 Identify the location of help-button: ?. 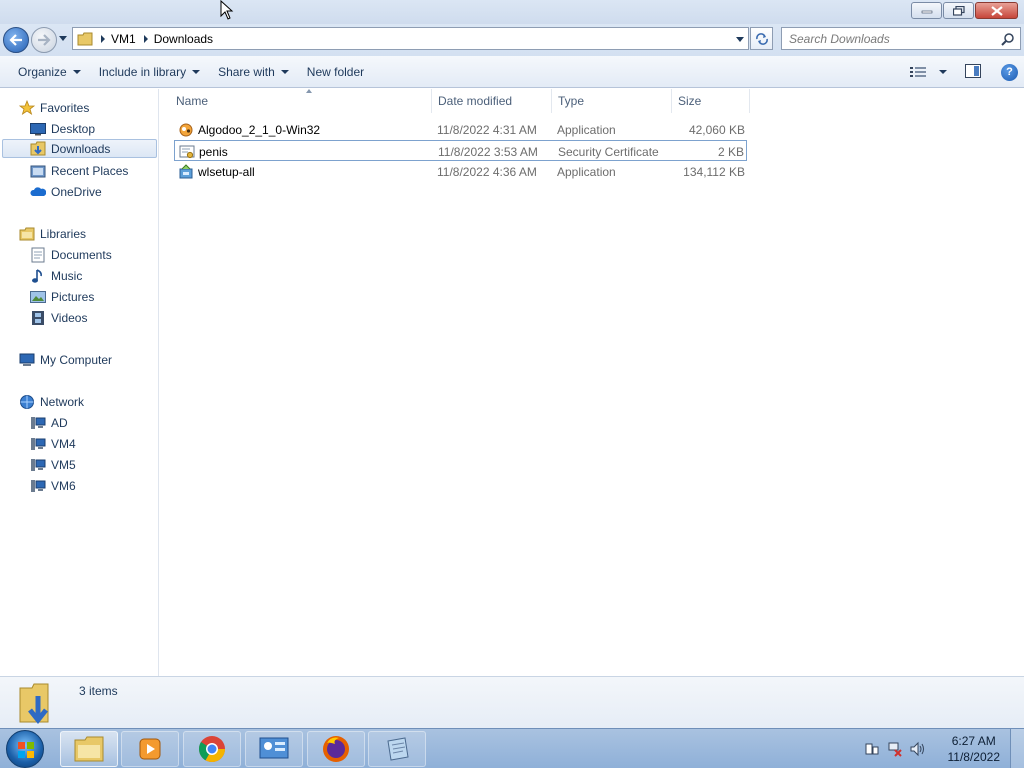
(1009, 72).